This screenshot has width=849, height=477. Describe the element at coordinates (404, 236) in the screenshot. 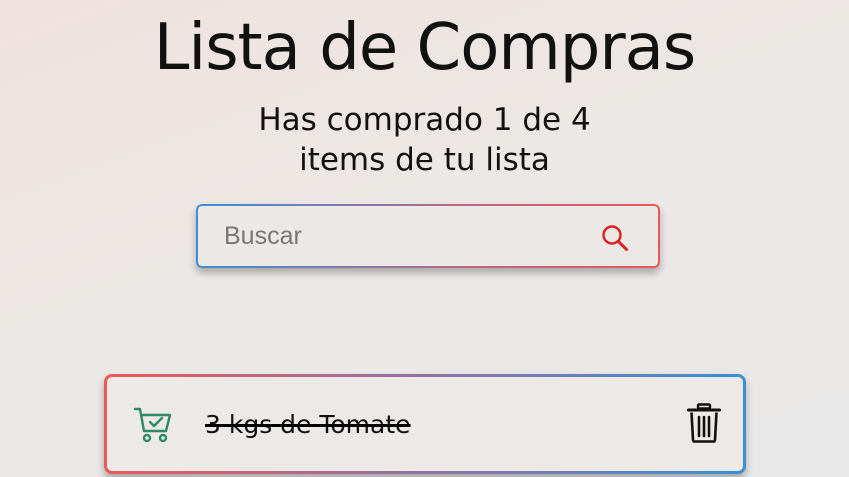

I see `search-input` at that location.